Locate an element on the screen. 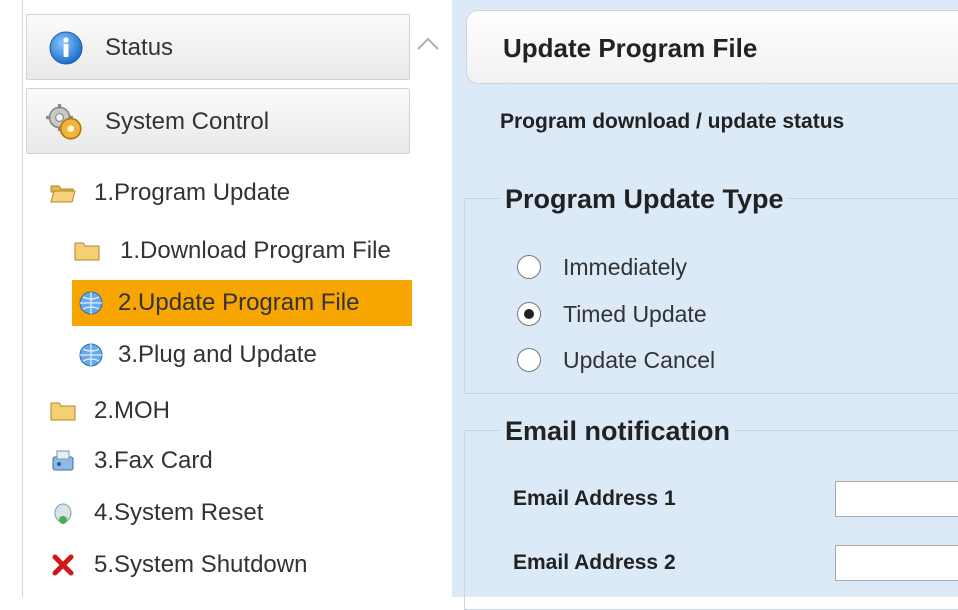 The height and width of the screenshot is (610, 958). chevron-up-icon is located at coordinates (428, 44).